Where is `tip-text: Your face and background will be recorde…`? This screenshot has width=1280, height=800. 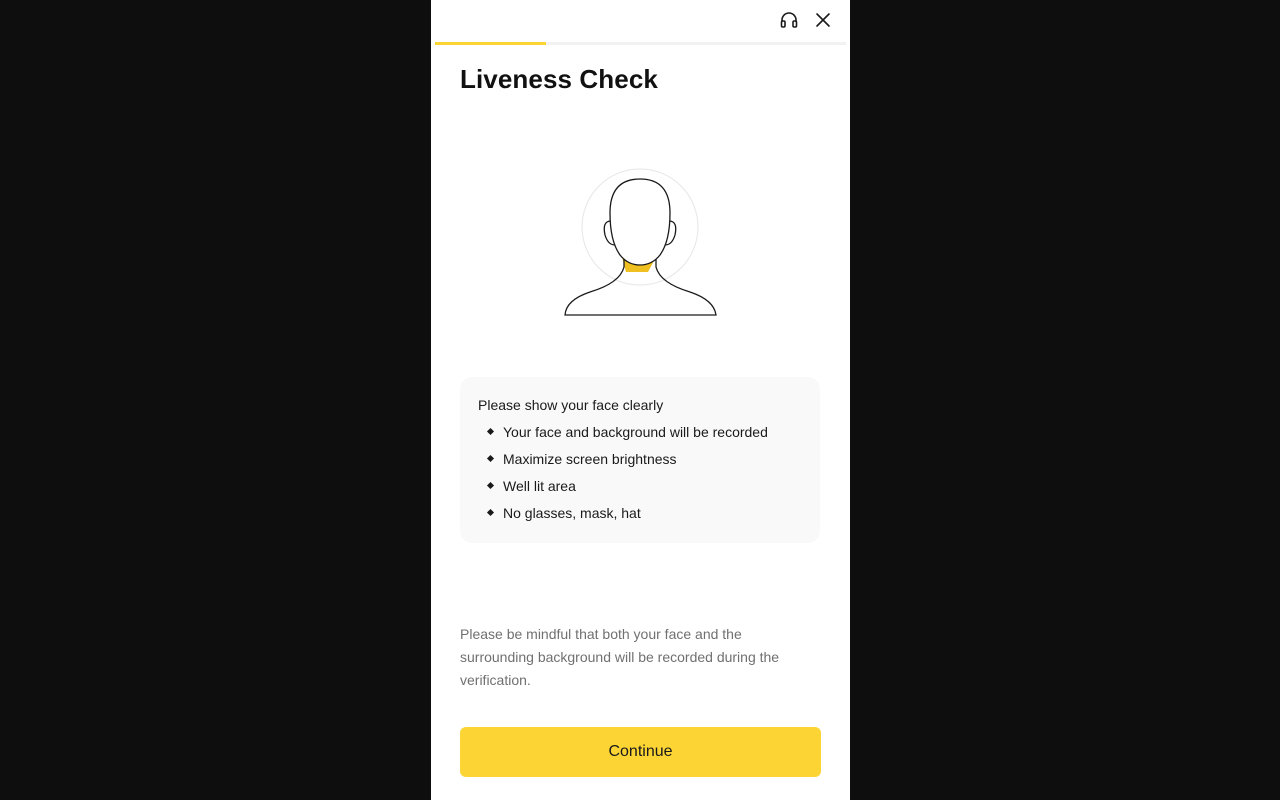 tip-text: Your face and background will be recorde… is located at coordinates (635, 432).